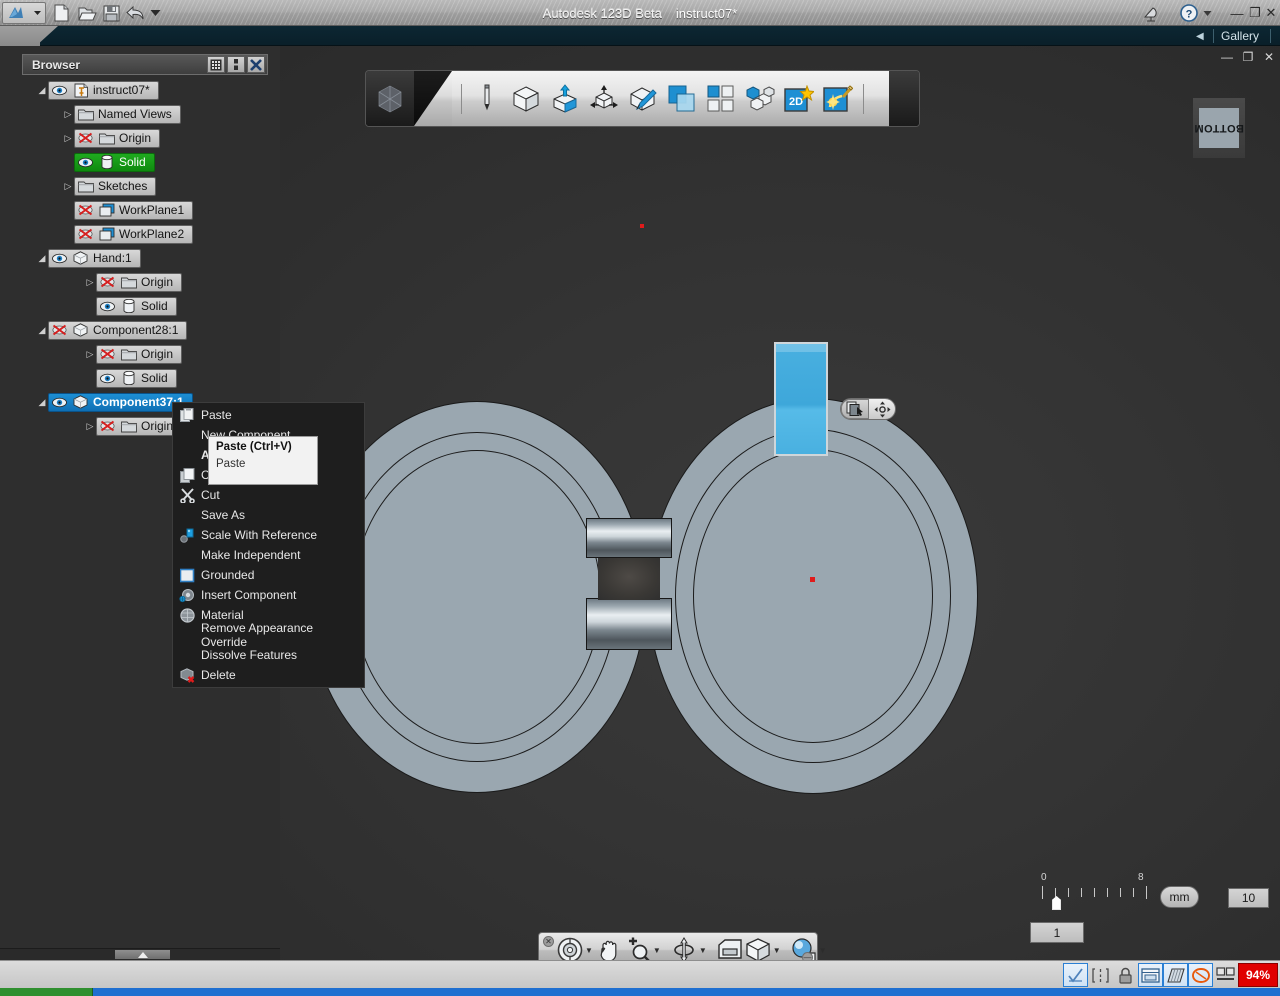 The width and height of the screenshot is (1280, 996). I want to click on model-shaft-lower, so click(629, 624).